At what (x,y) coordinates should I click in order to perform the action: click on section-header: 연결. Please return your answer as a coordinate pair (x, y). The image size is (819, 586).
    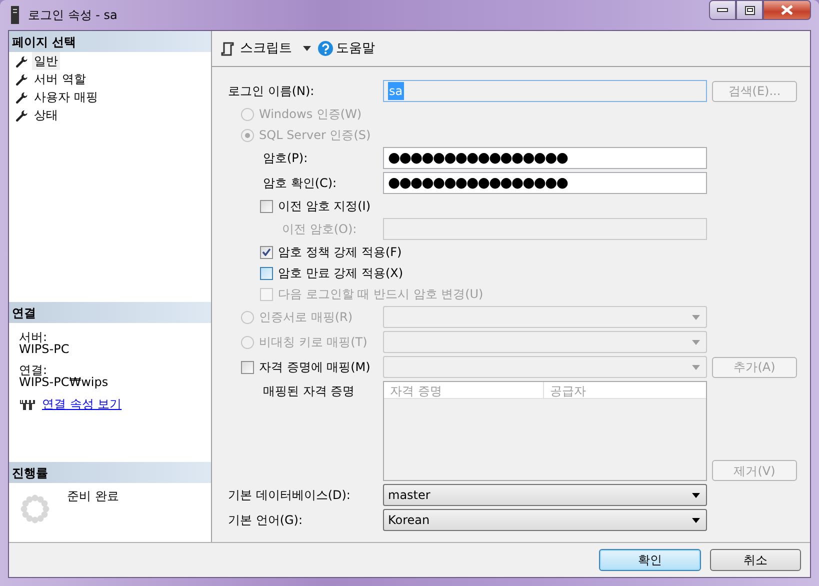
    Looking at the image, I should click on (110, 312).